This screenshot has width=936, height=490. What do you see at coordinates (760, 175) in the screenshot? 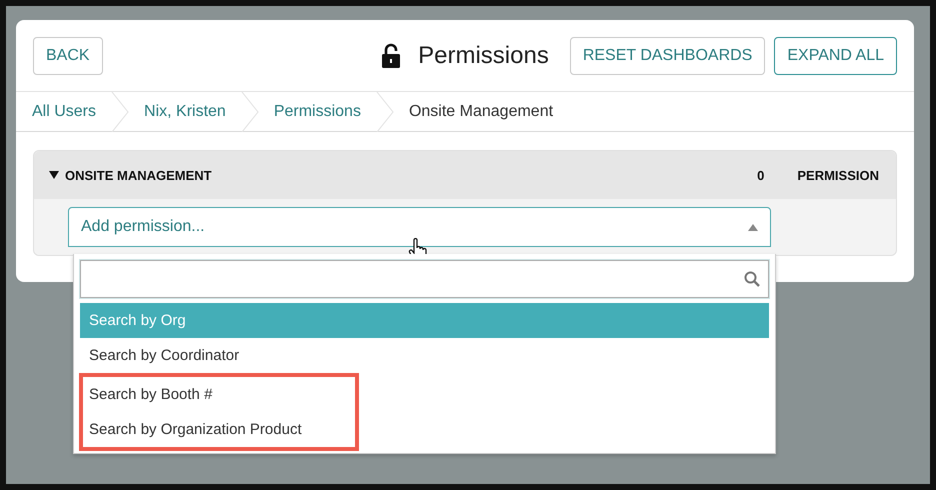
I see `permission-count: 0` at bounding box center [760, 175].